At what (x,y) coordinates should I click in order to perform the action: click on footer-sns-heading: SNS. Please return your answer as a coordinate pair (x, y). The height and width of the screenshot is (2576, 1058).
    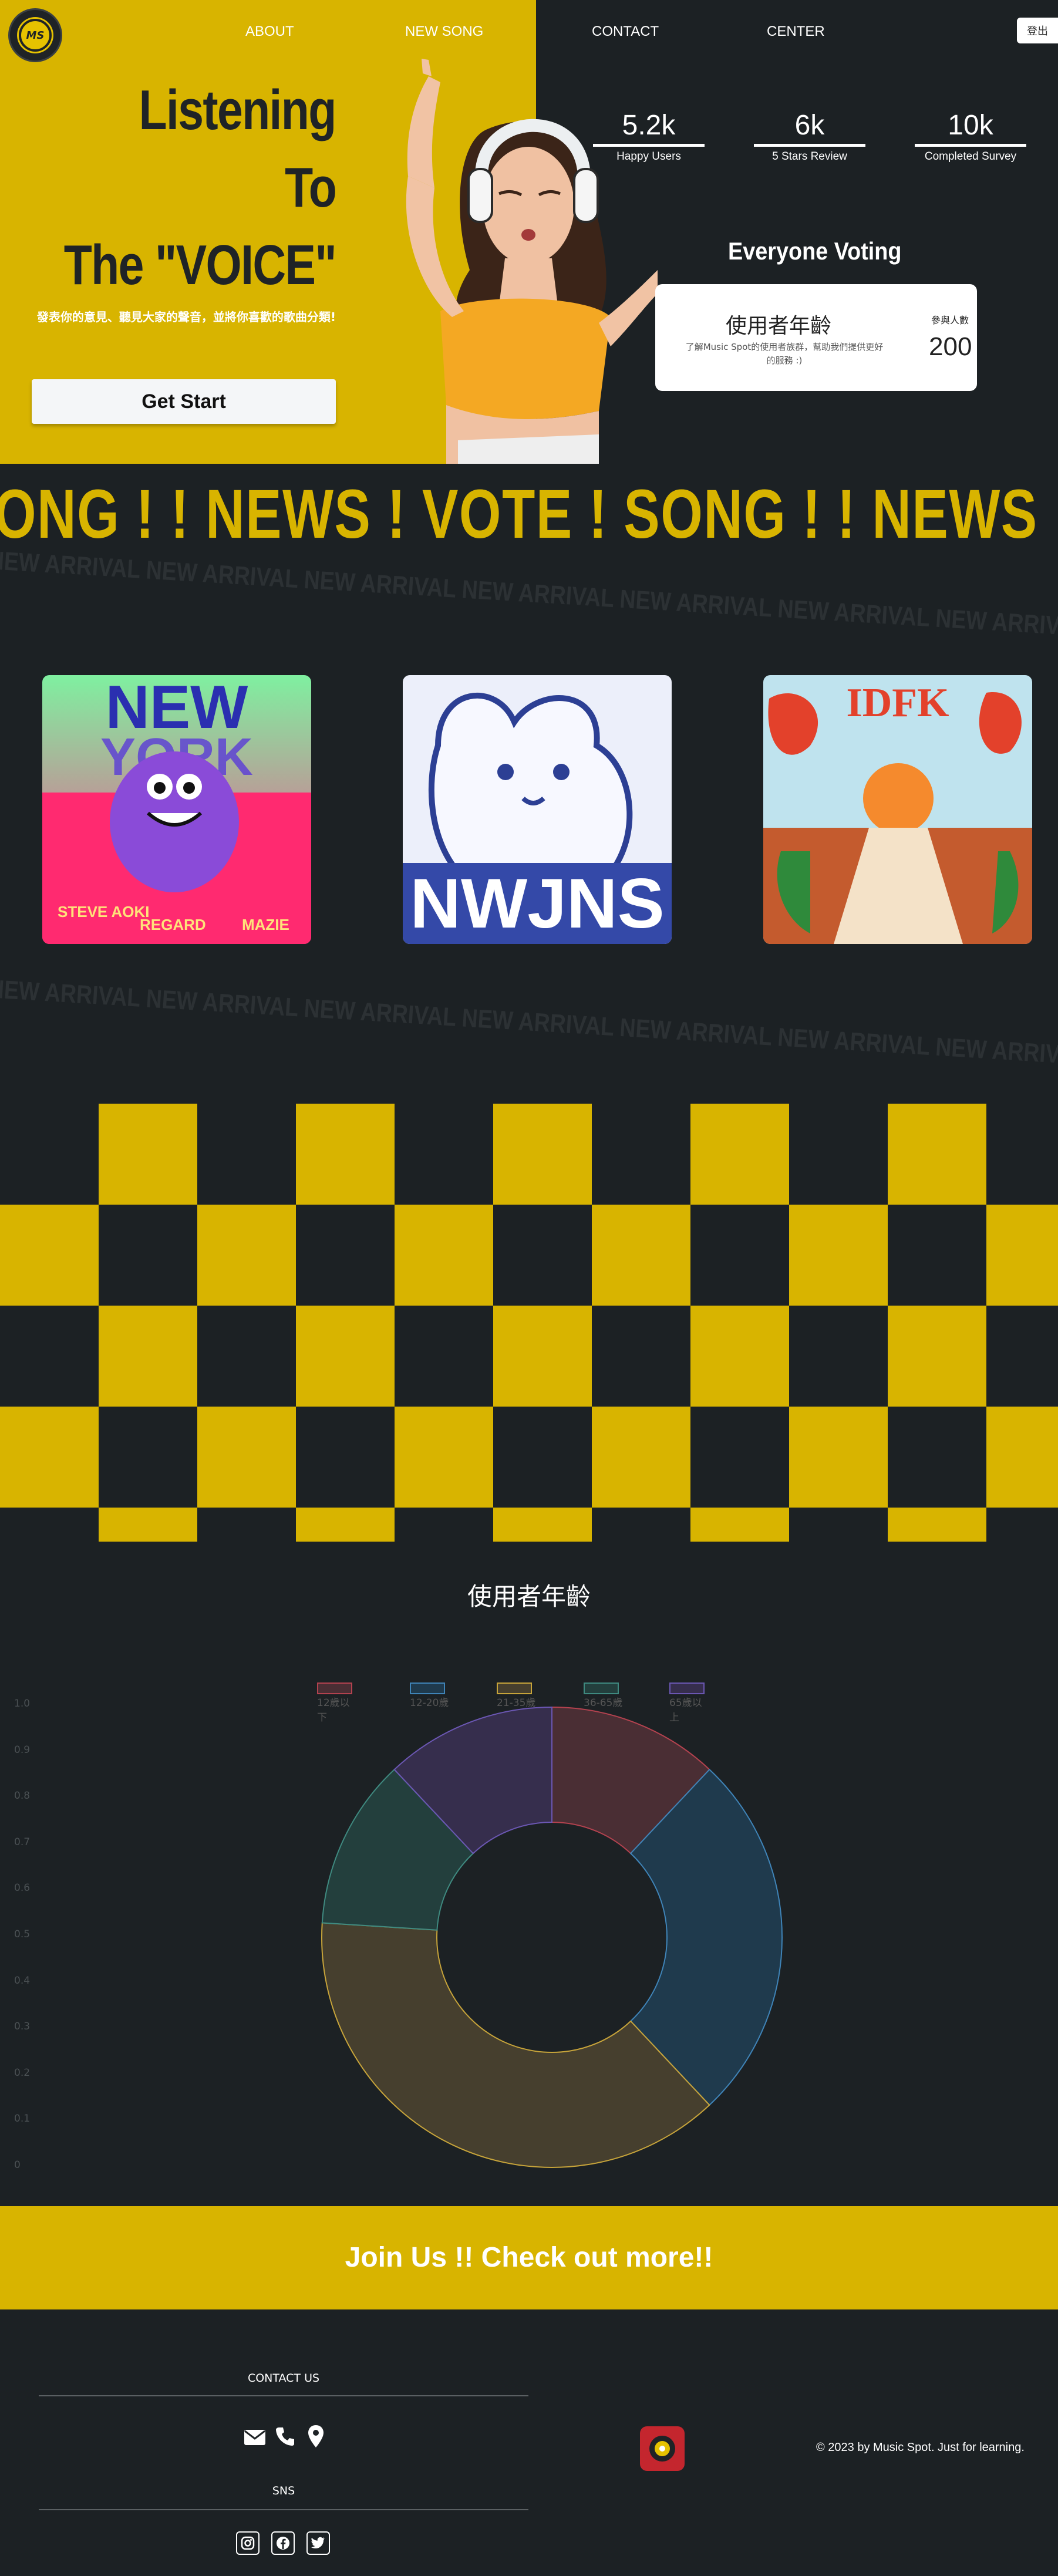
    Looking at the image, I should click on (283, 2490).